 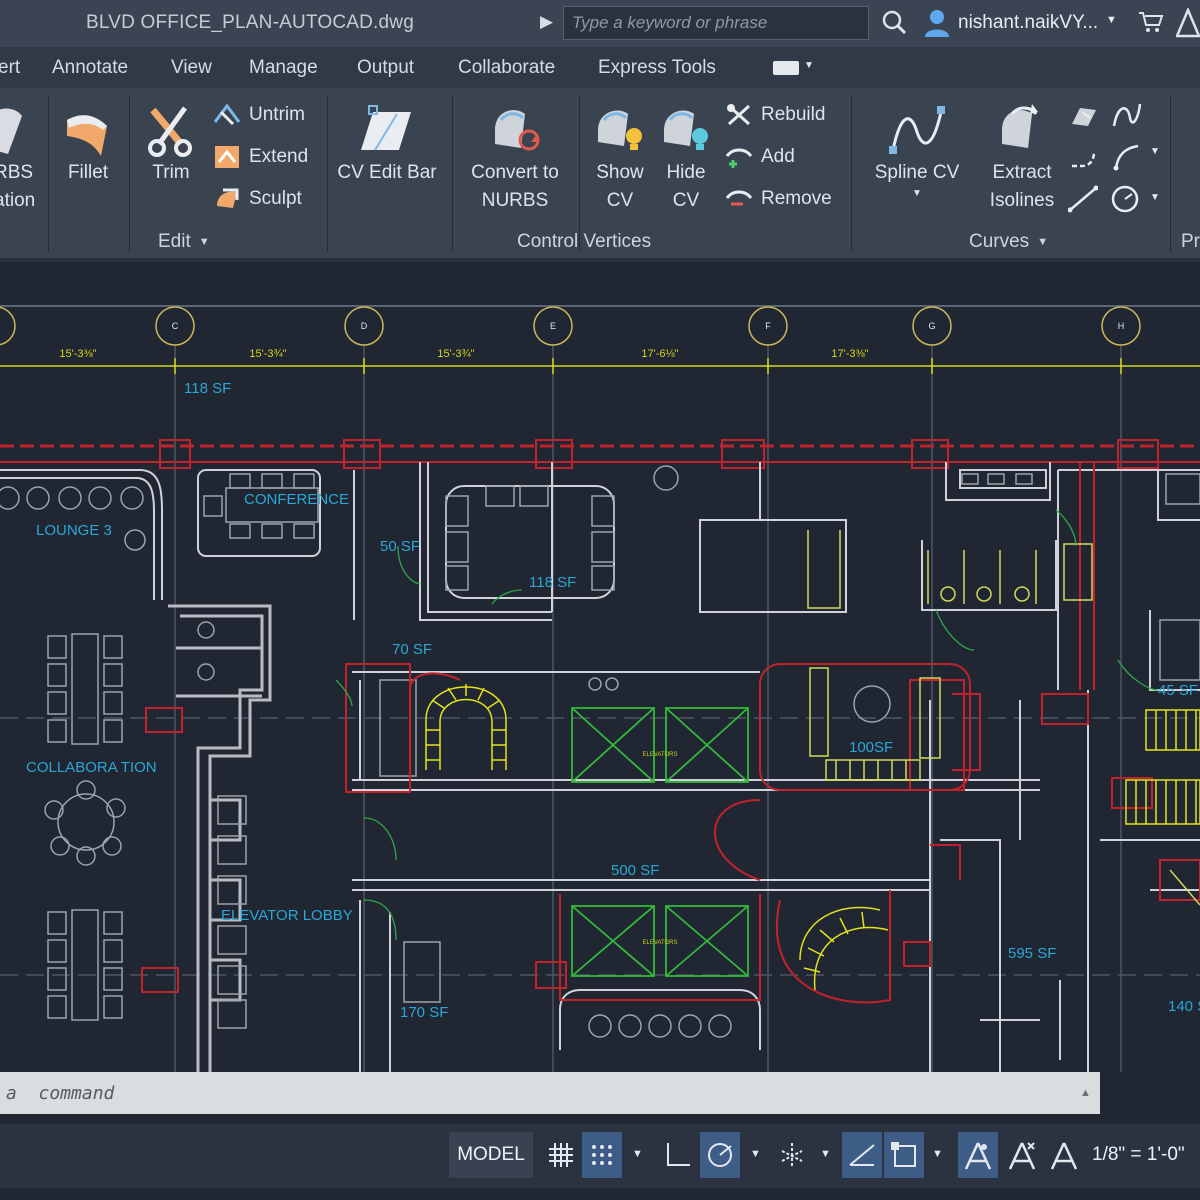 I want to click on tab-annotate: Annotate, so click(x=90, y=68).